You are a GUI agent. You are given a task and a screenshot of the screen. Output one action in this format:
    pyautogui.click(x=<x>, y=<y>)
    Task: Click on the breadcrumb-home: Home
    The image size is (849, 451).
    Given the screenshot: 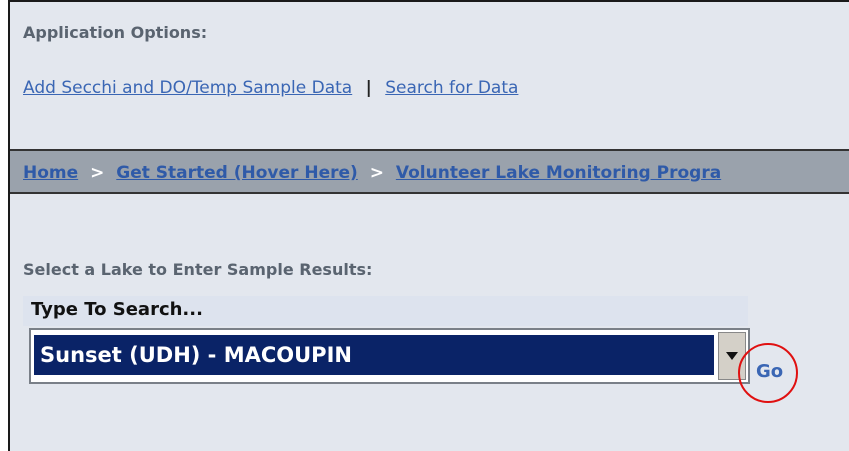 What is the action you would take?
    pyautogui.click(x=50, y=173)
    